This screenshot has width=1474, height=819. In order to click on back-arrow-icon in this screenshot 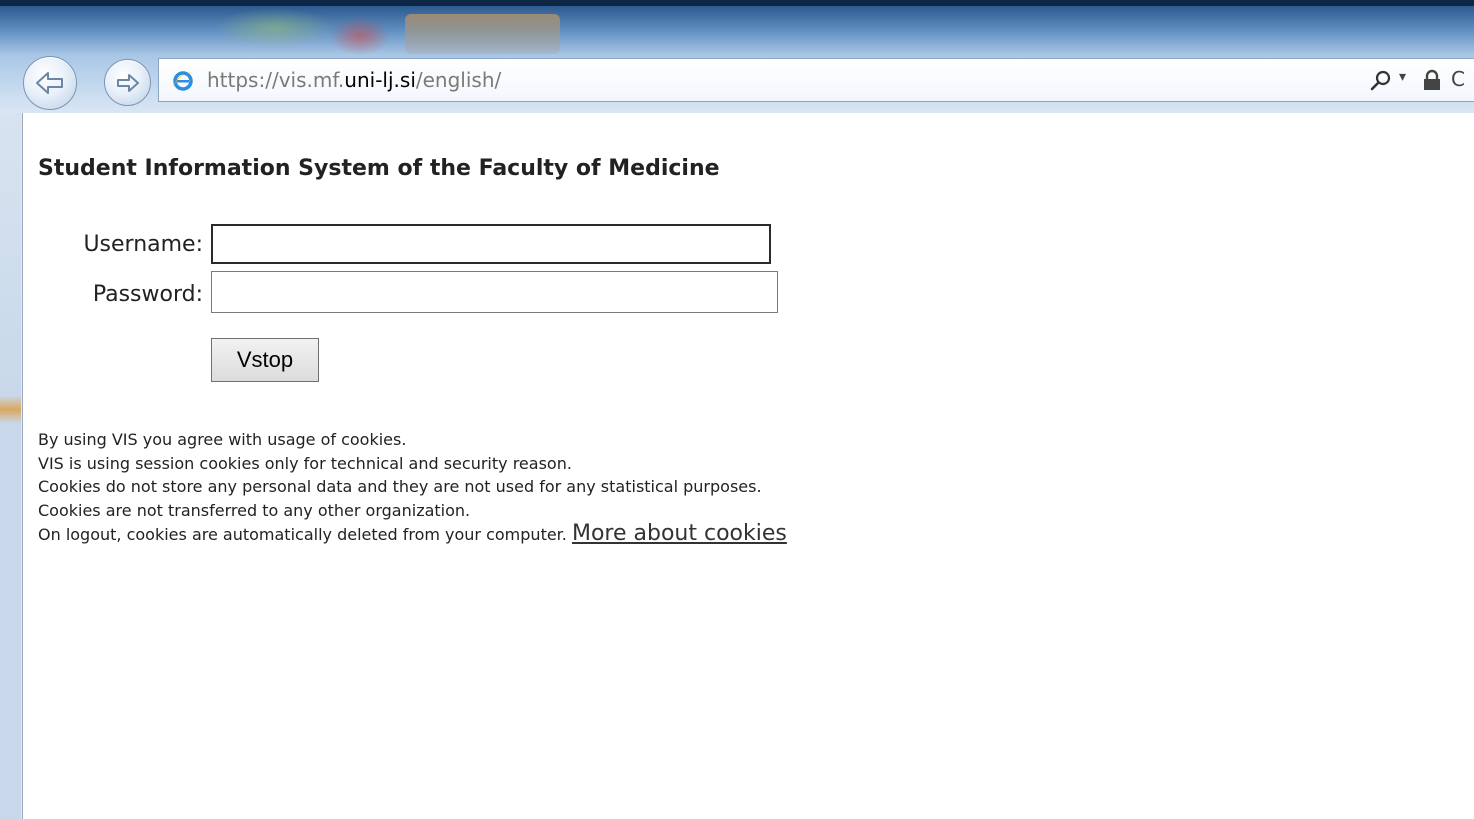, I will do `click(49, 83)`.